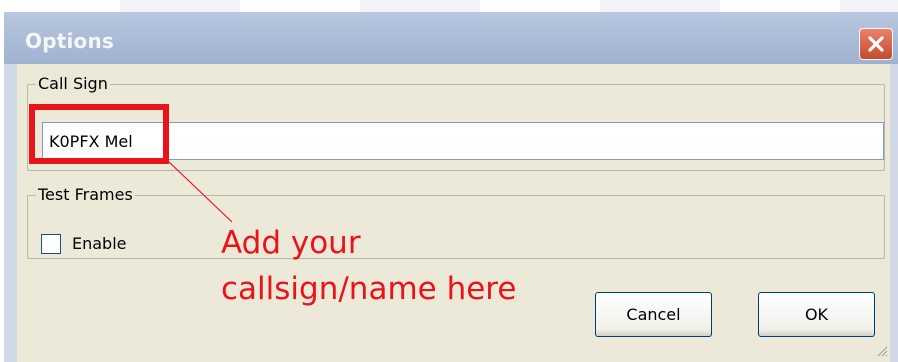 The image size is (898, 362). I want to click on close-icon, so click(876, 44).